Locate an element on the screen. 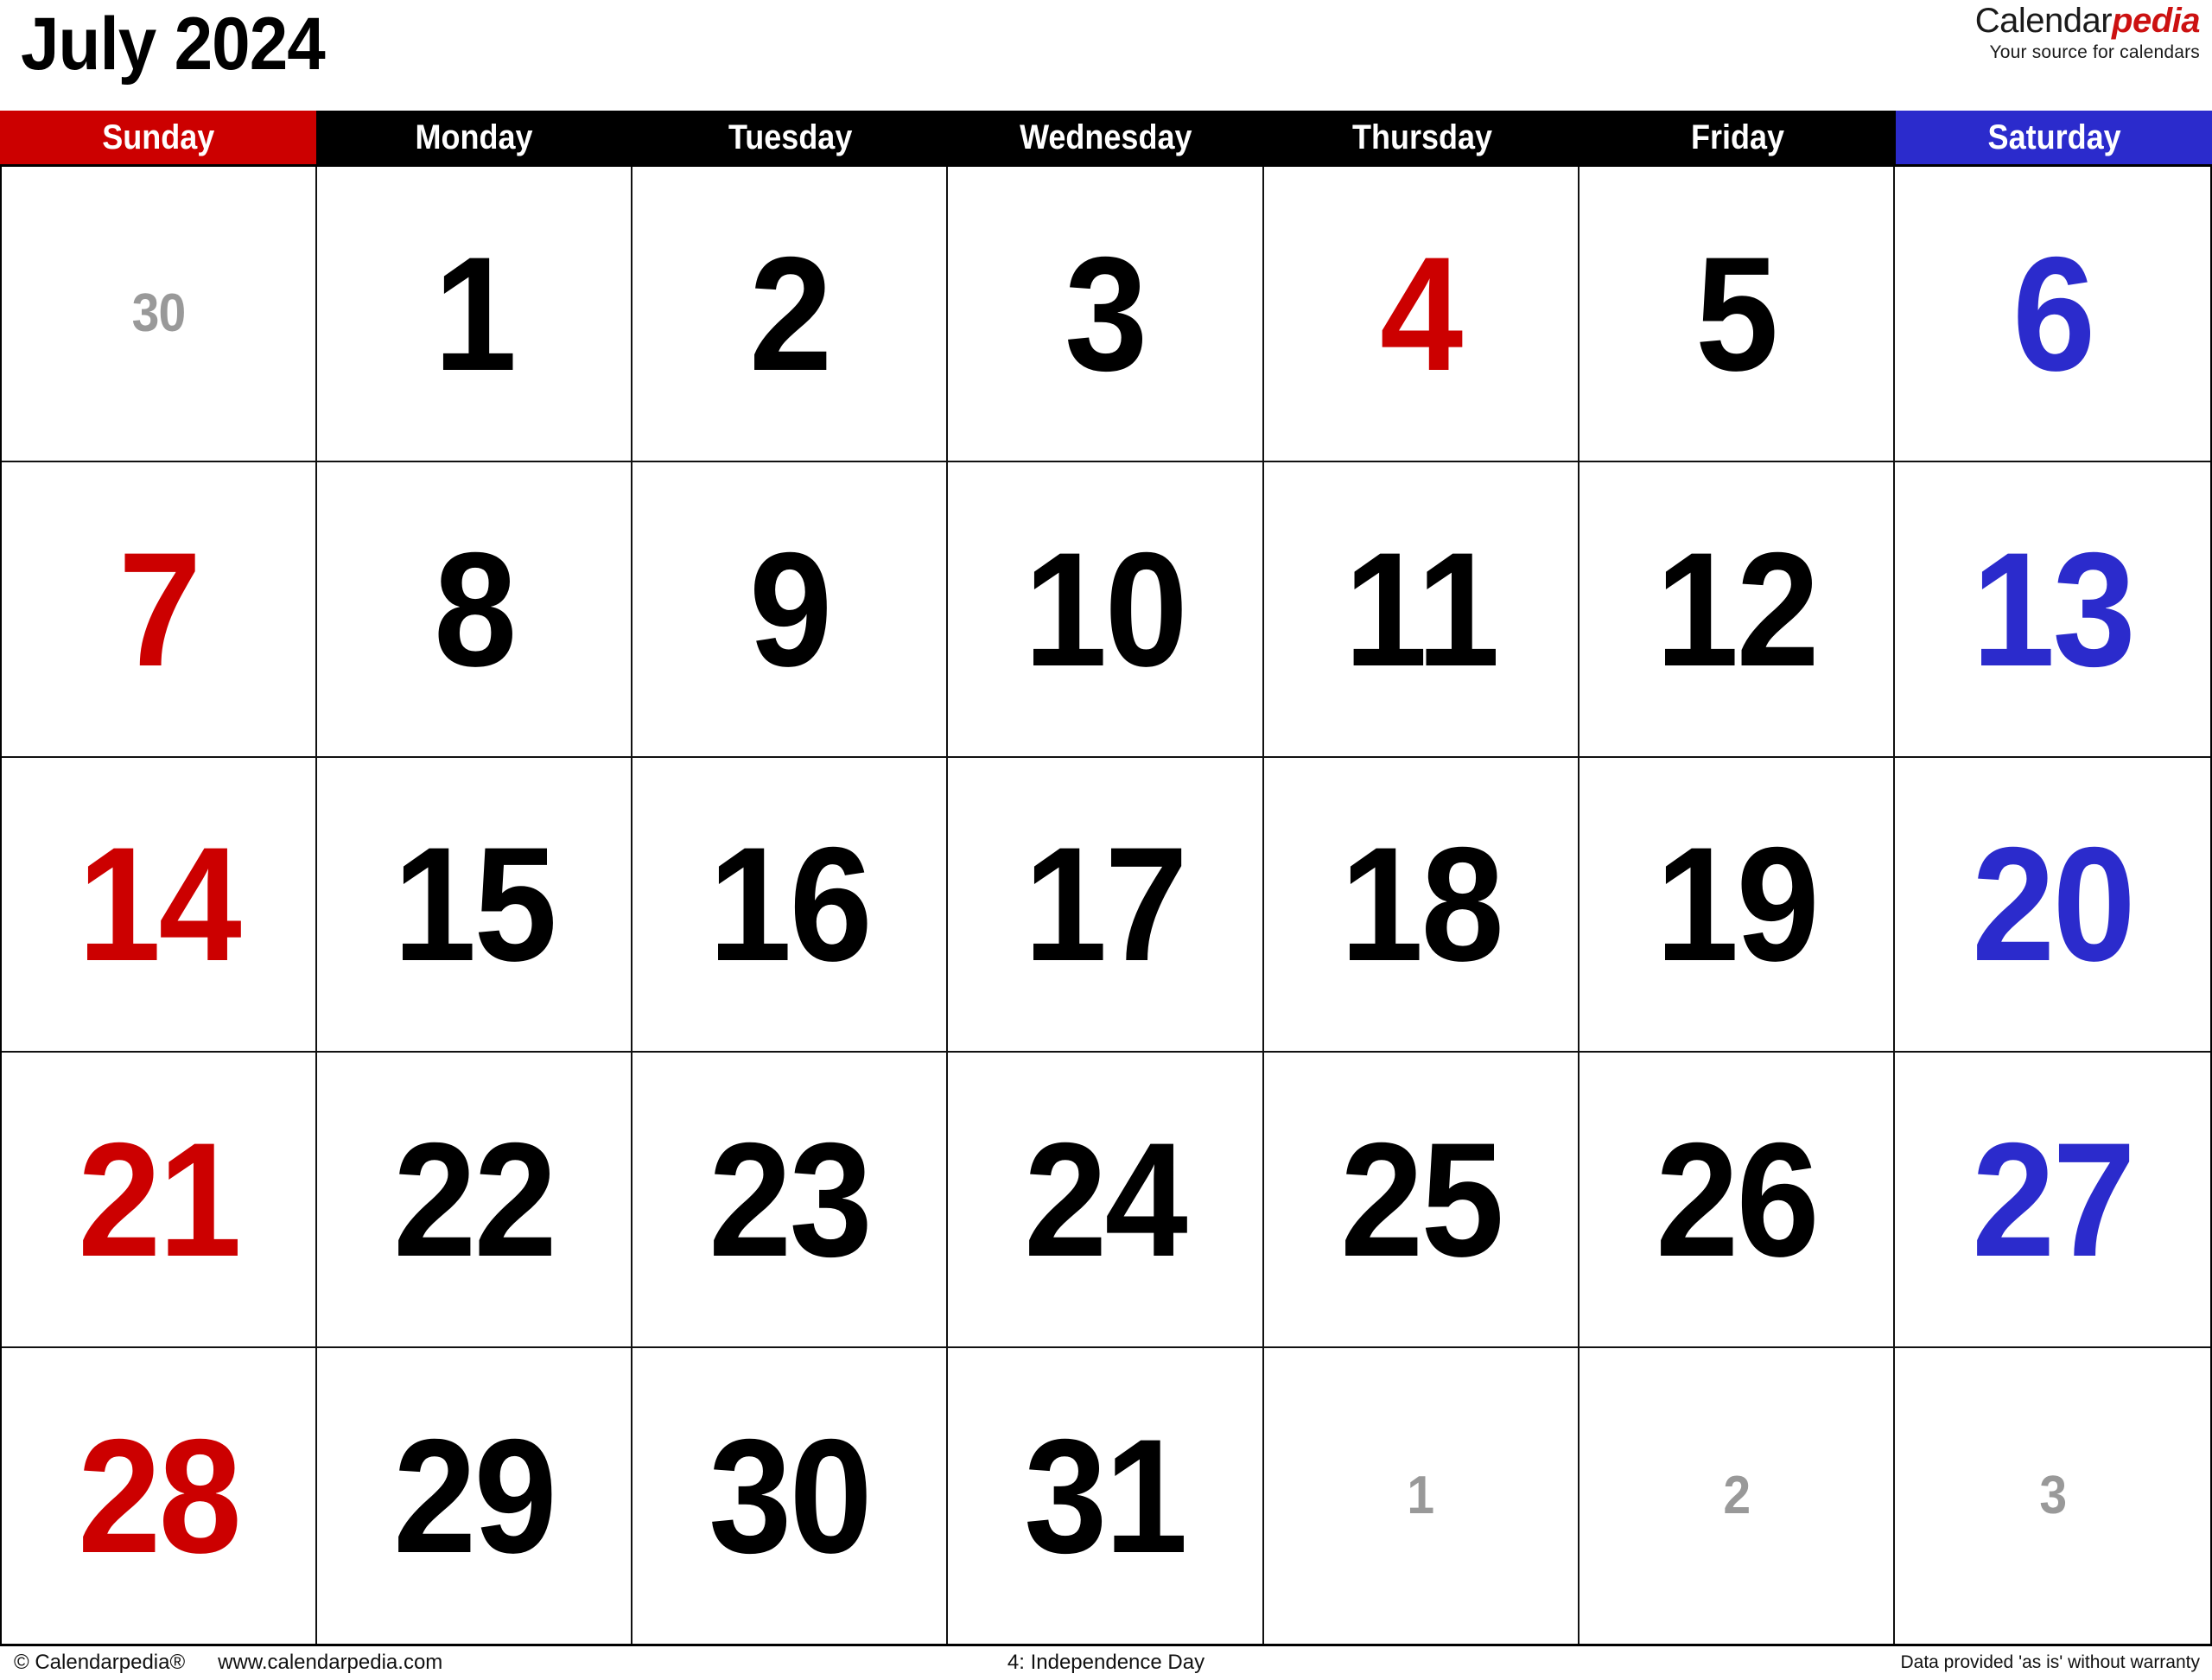  day-number: 29 is located at coordinates (475, 1496).